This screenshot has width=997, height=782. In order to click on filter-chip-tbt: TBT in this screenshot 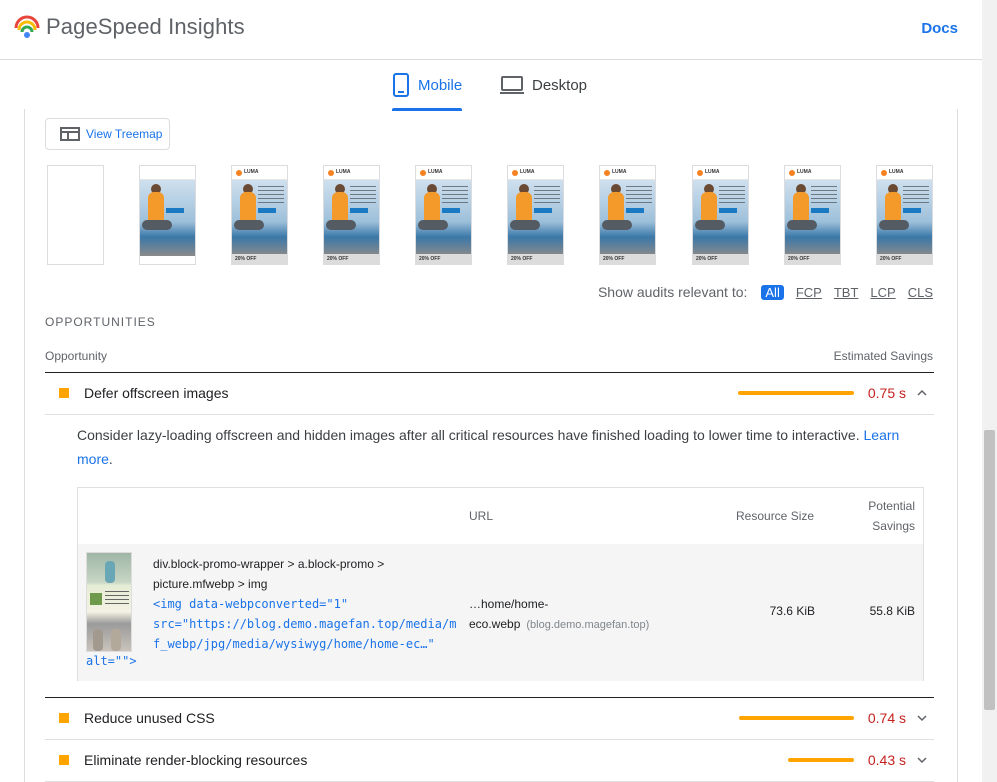, I will do `click(846, 292)`.